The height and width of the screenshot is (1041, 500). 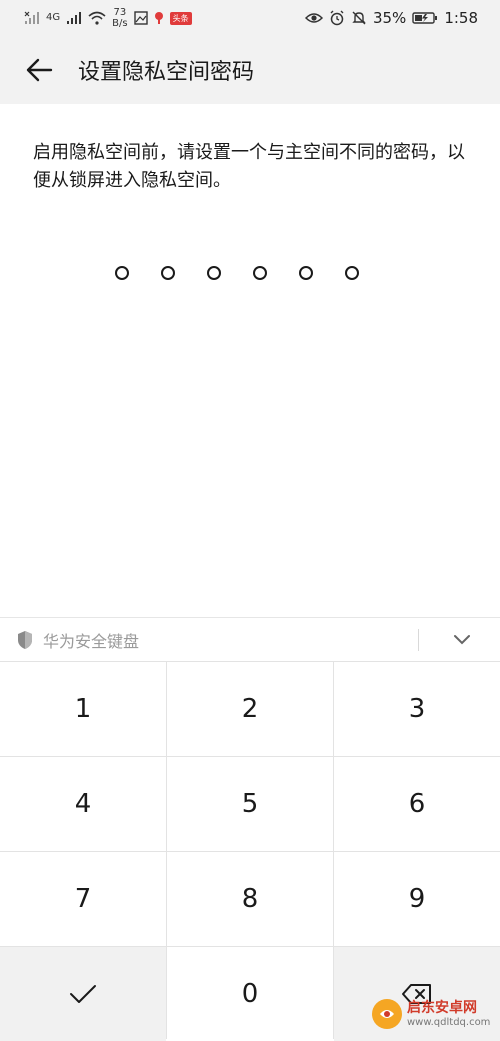 I want to click on watermark-brand: 启东安卓网, so click(x=442, y=1007).